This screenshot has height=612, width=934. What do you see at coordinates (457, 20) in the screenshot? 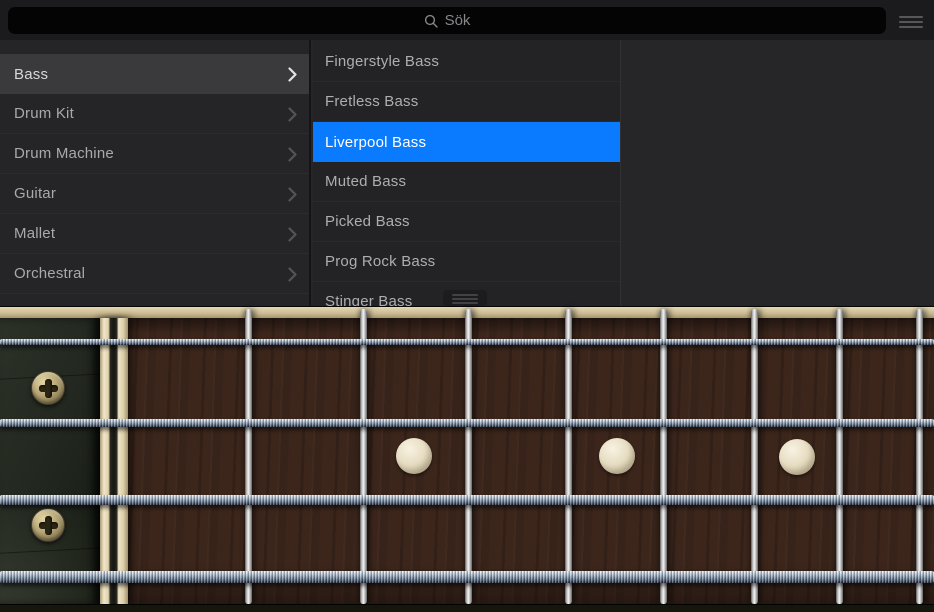
I see `search-placeholder: Sök` at bounding box center [457, 20].